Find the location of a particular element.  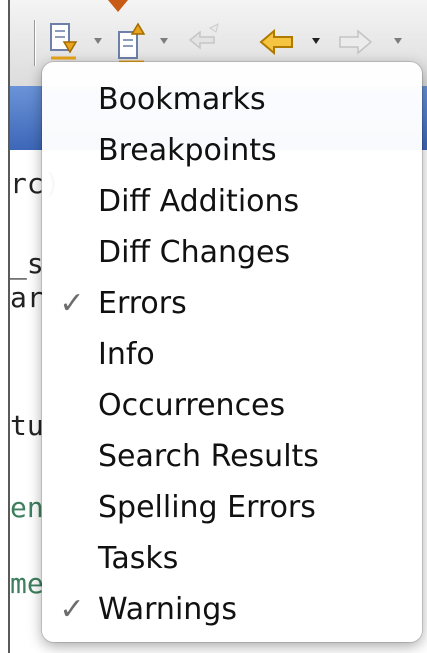

back-dropdown-arrow is located at coordinates (316, 41).